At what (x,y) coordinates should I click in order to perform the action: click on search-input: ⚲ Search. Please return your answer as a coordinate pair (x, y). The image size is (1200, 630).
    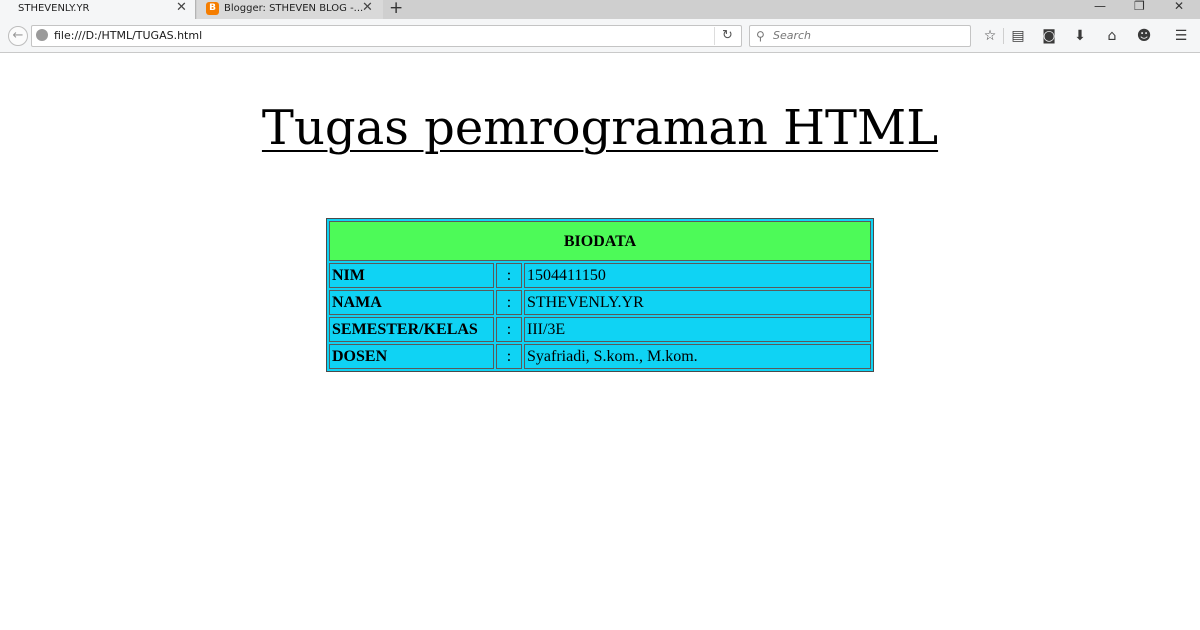
    Looking at the image, I should click on (860, 36).